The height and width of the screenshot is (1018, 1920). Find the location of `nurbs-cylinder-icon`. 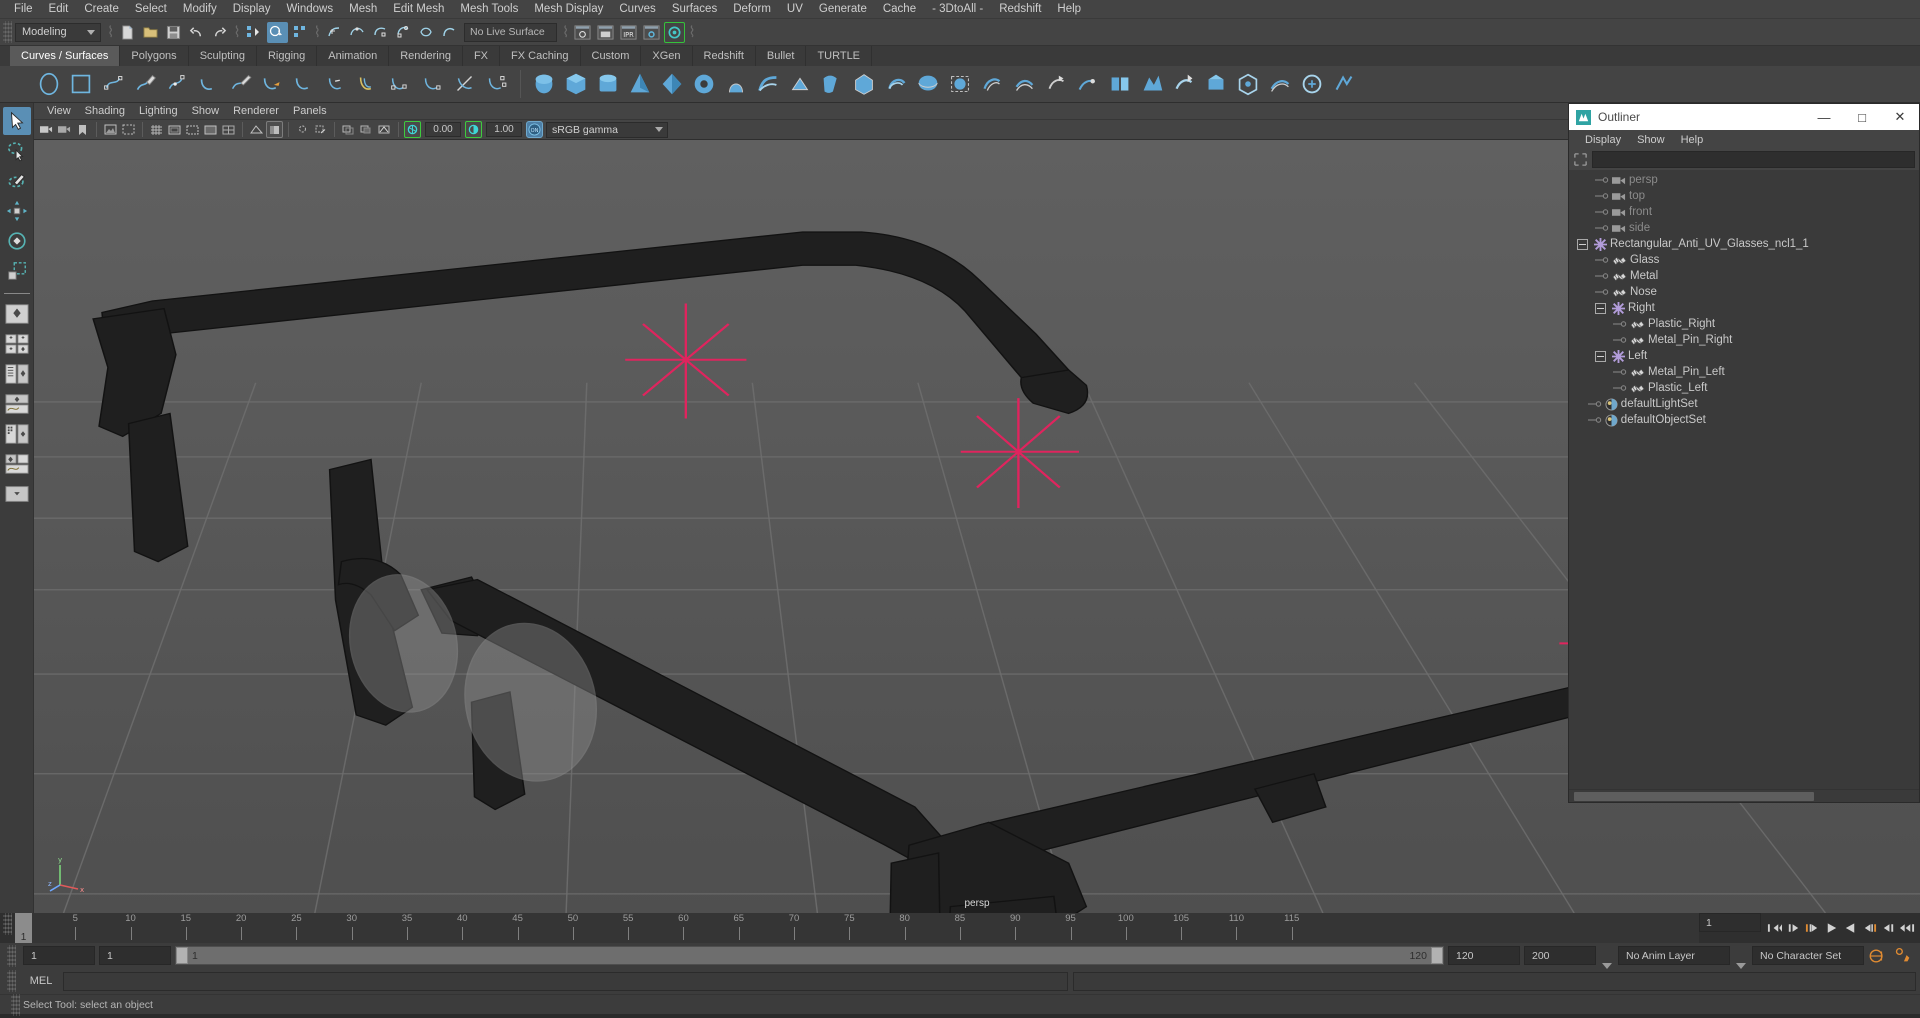

nurbs-cylinder-icon is located at coordinates (576, 84).